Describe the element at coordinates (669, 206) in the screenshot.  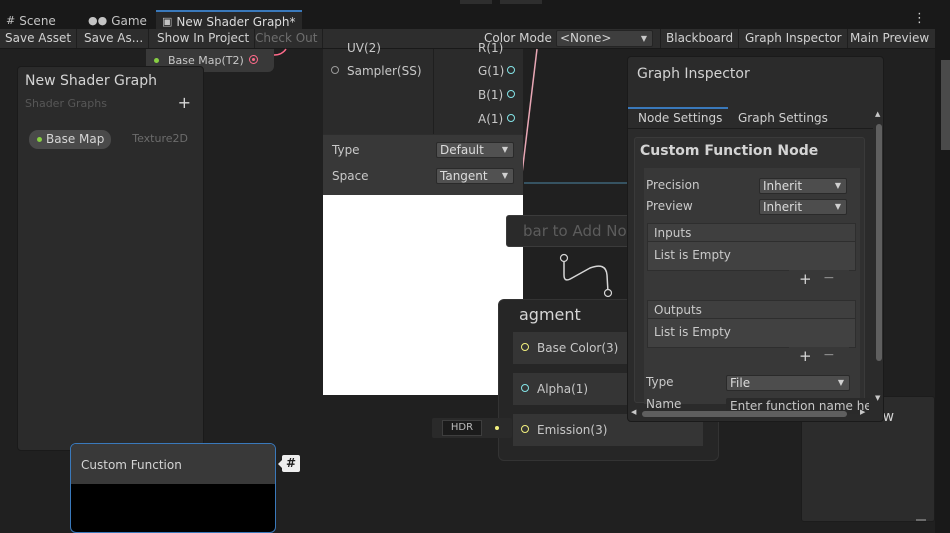
I see `preview-label: Preview` at that location.